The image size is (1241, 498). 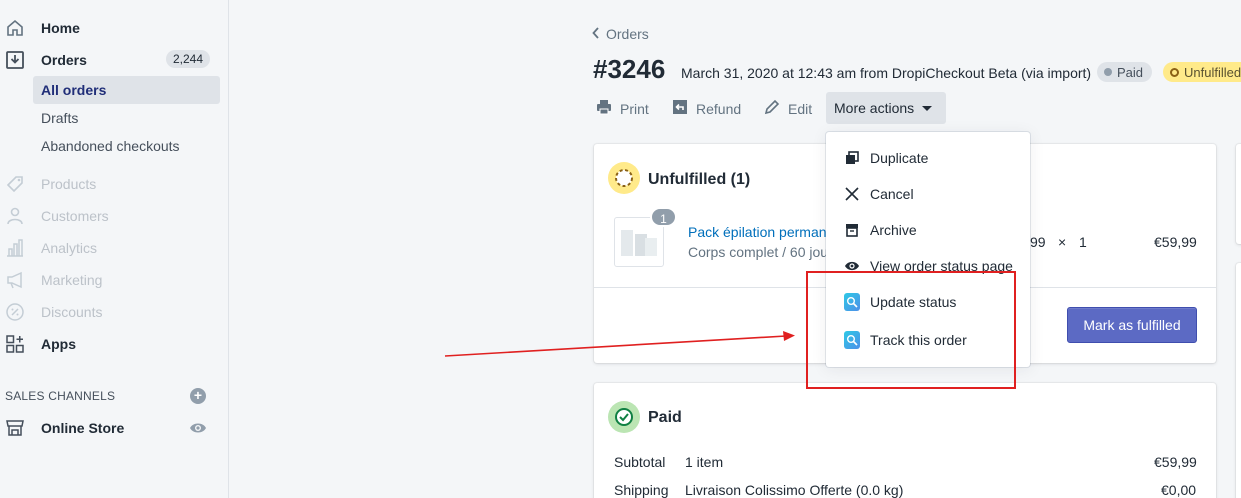 What do you see at coordinates (619, 344) in the screenshot?
I see `annotation-arrow` at bounding box center [619, 344].